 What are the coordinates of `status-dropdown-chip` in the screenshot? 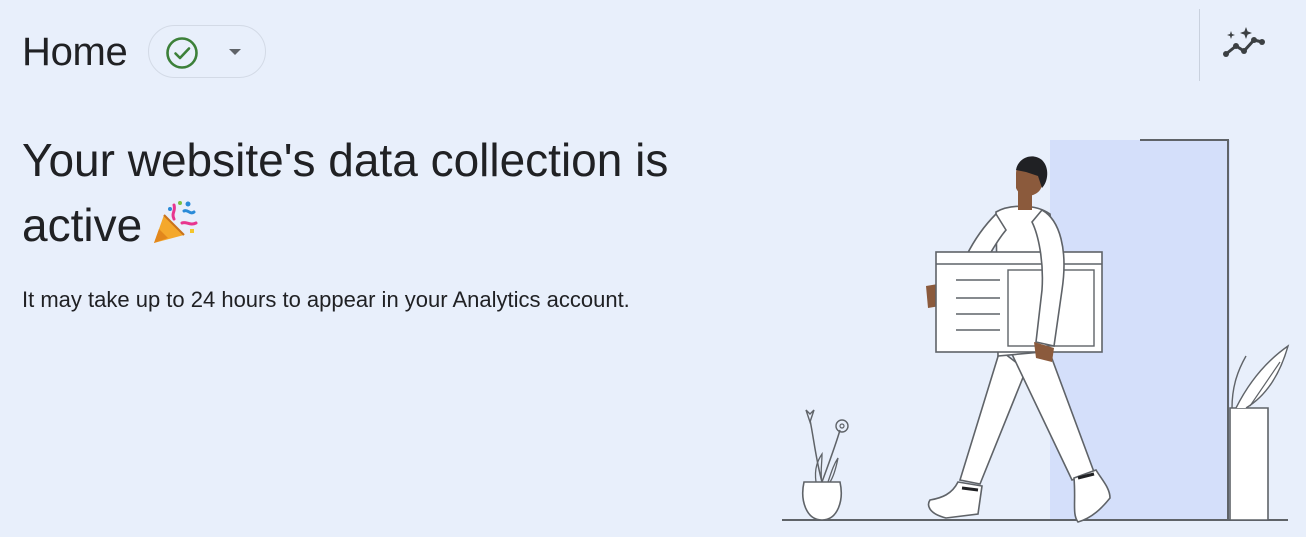 It's located at (207, 51).